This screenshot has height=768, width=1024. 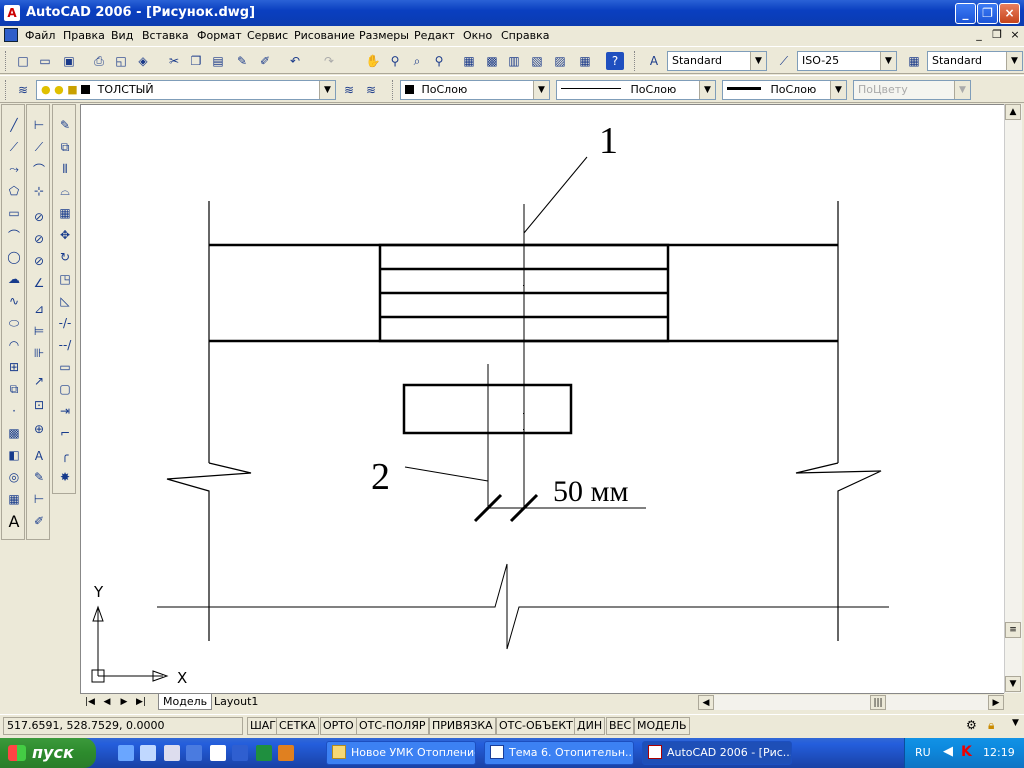 What do you see at coordinates (39, 261) in the screenshot?
I see `diameter-dimension-icon: ⊘` at bounding box center [39, 261].